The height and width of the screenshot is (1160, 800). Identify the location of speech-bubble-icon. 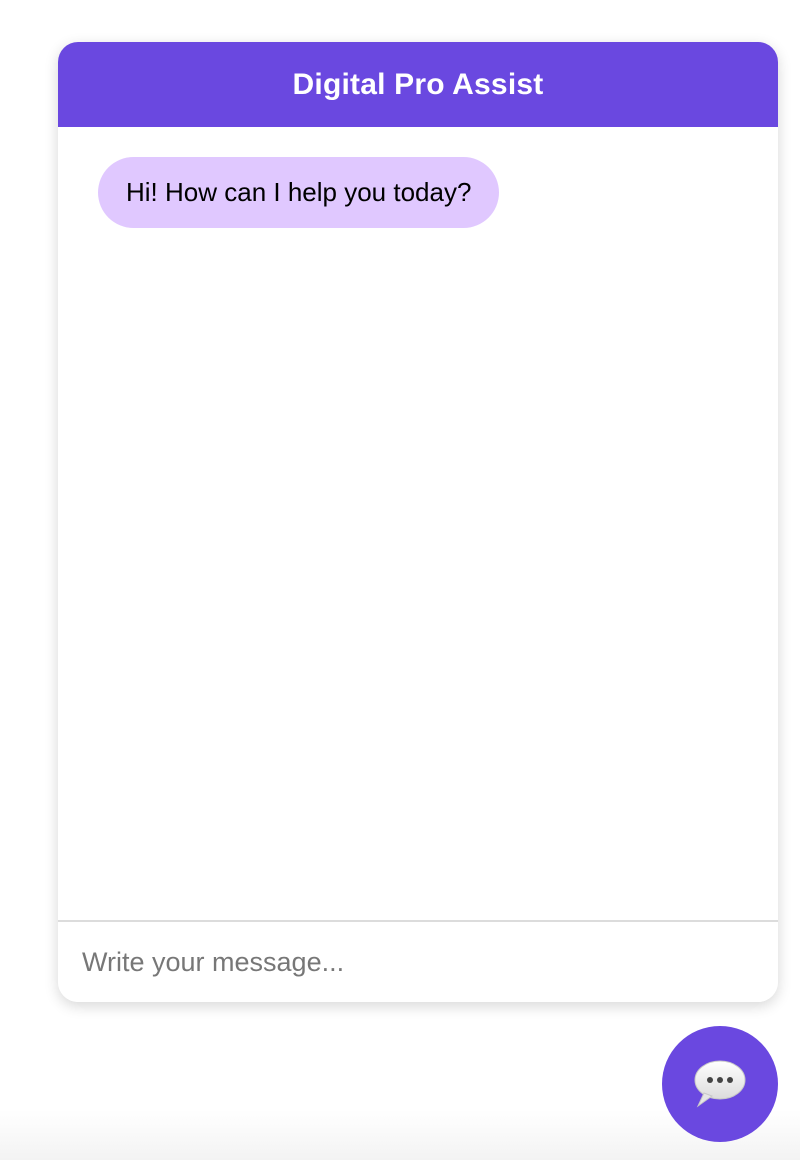
(720, 1084).